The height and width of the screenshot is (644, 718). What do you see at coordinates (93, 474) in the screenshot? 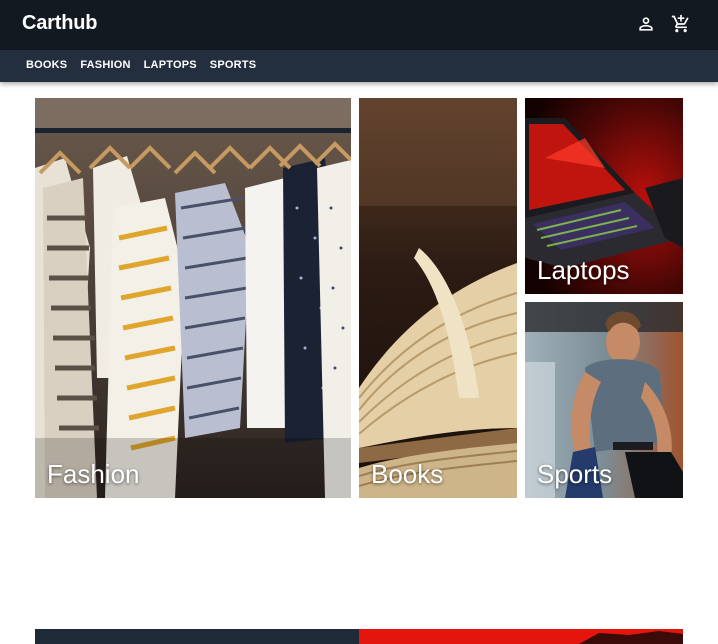
I see `tile-label-fashion: Fashion` at bounding box center [93, 474].